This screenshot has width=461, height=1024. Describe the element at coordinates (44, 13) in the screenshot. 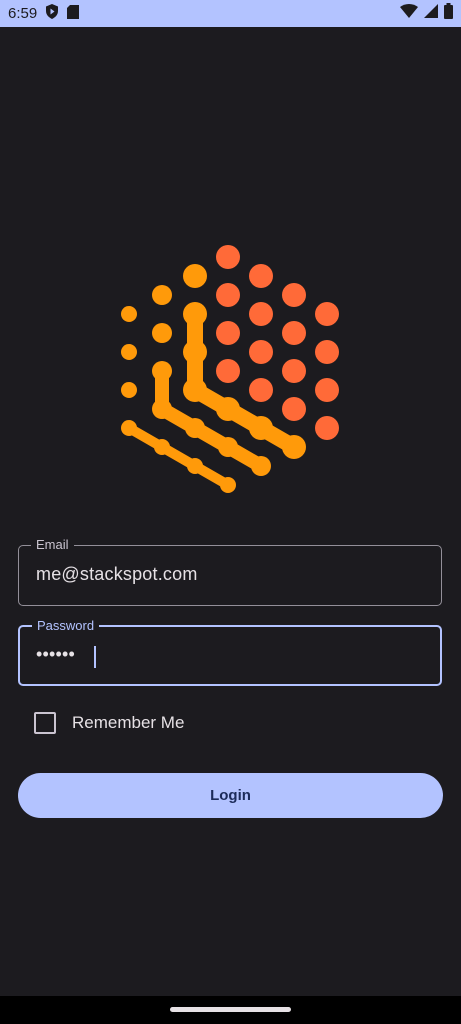

I see `status-left: 6:59` at that location.